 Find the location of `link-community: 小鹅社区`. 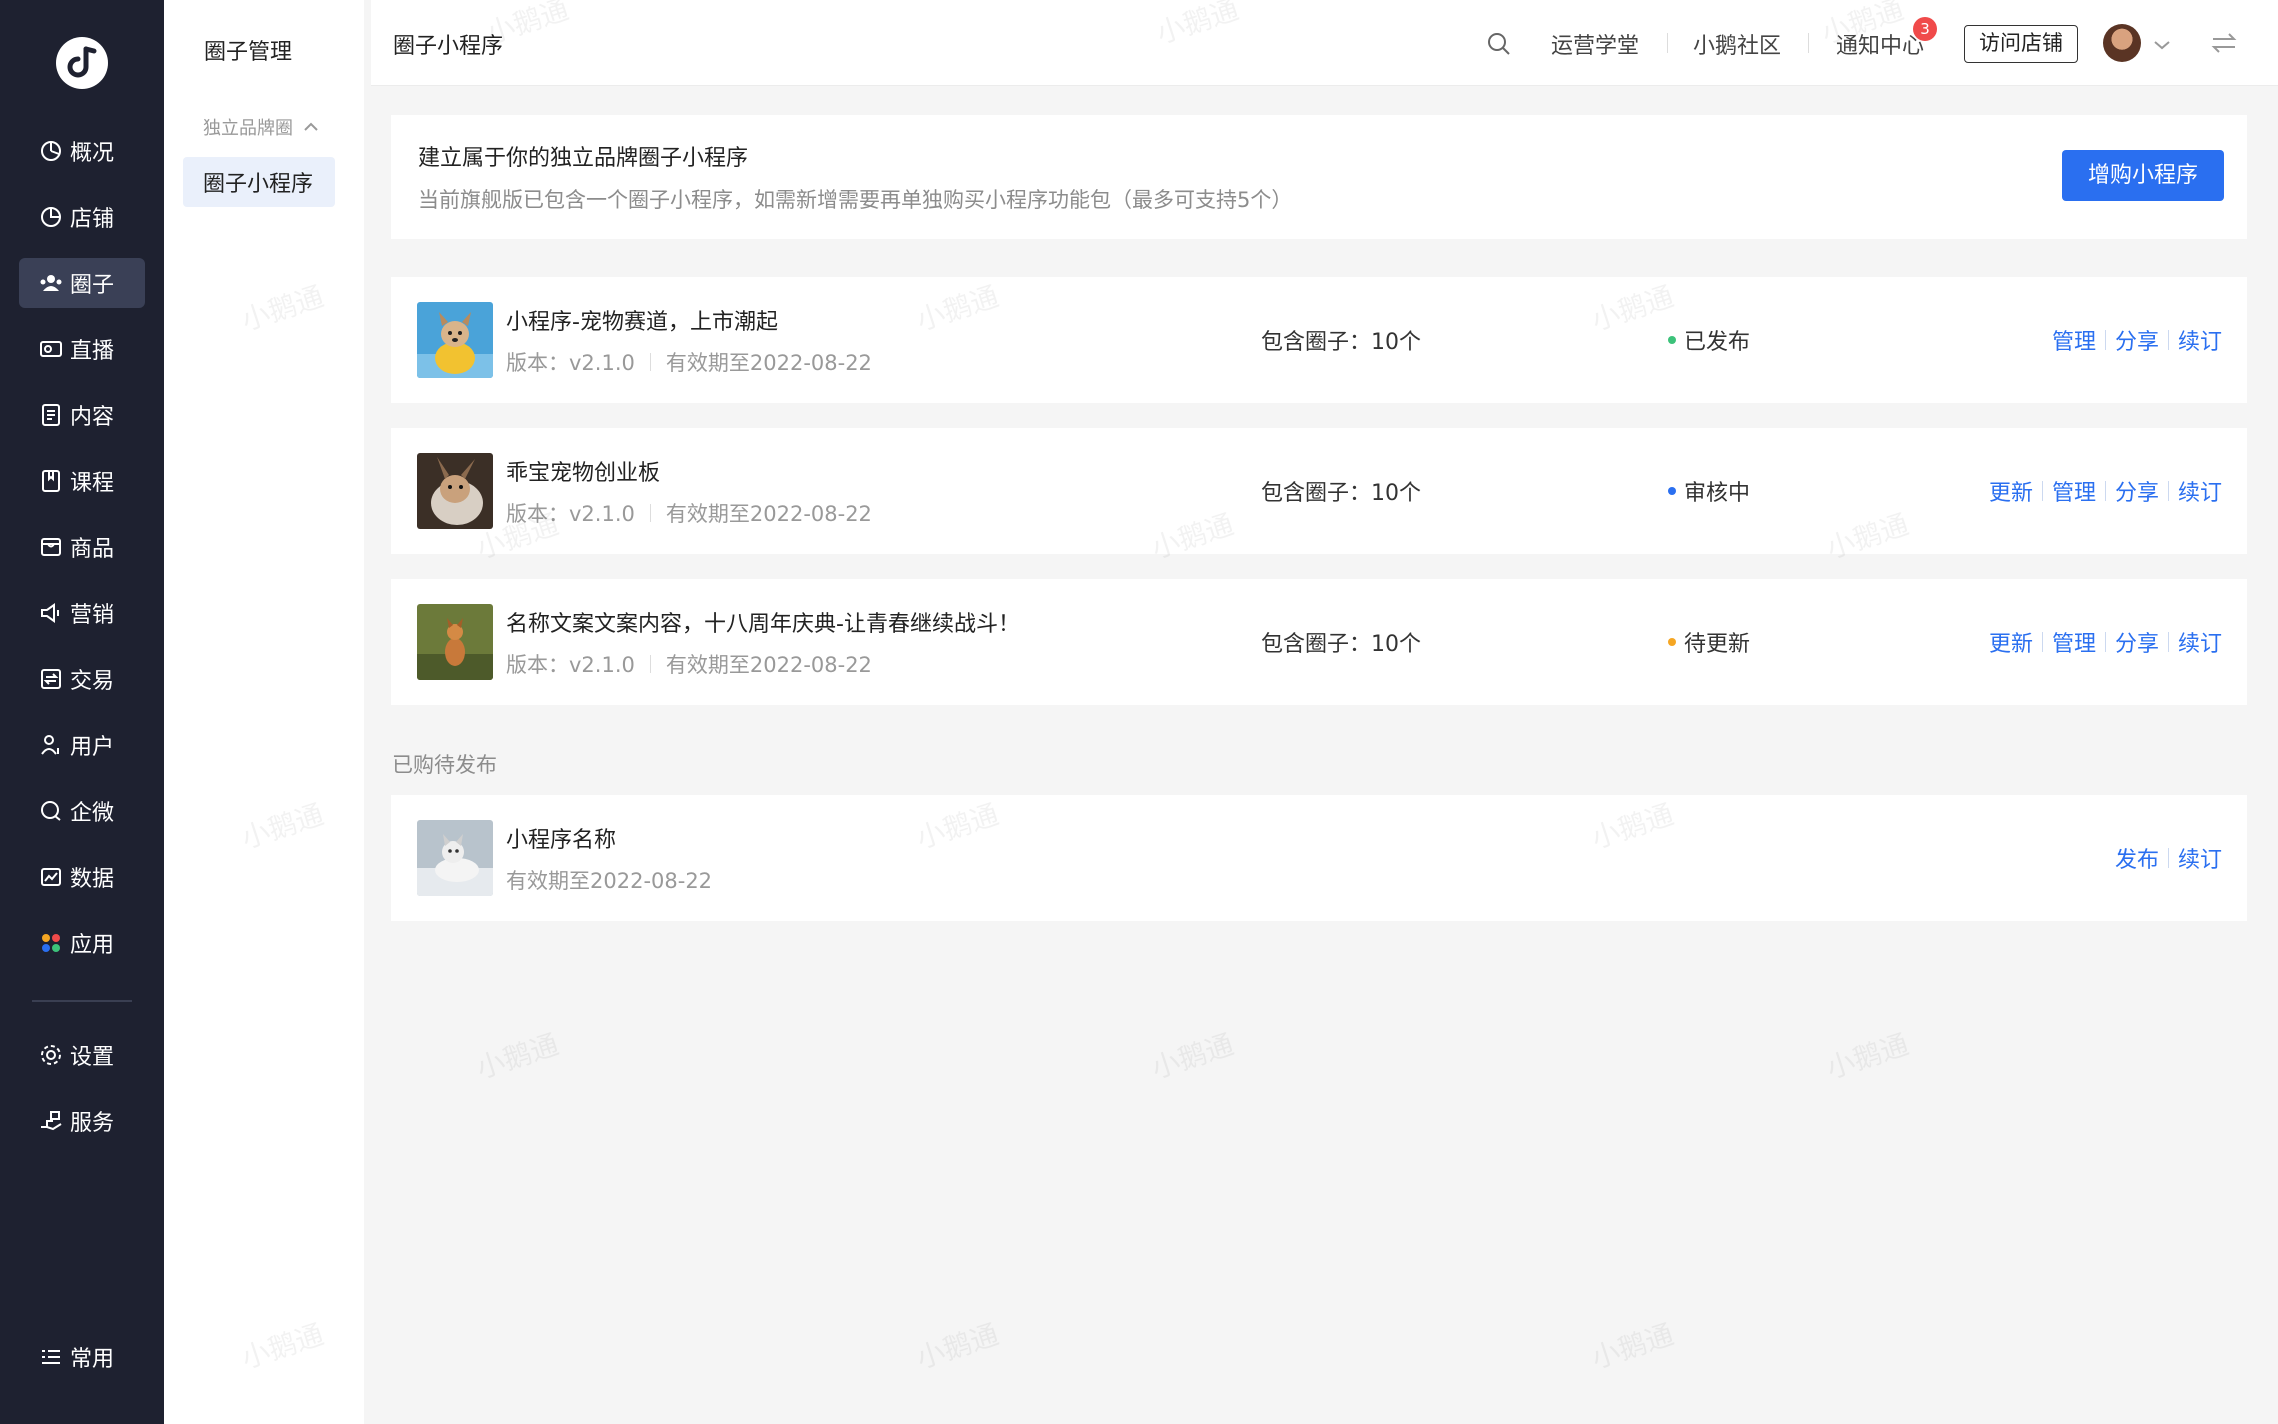

link-community: 小鹅社区 is located at coordinates (1737, 44).